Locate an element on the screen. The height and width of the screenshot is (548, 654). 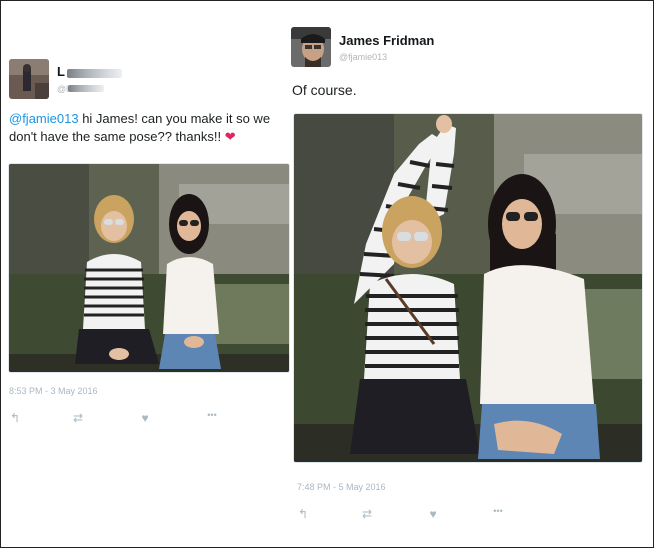
left-user-handle: @l is located at coordinates (62, 89).